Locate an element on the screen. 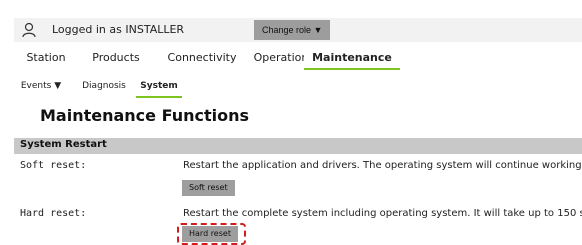  user-icon is located at coordinates (29, 30).